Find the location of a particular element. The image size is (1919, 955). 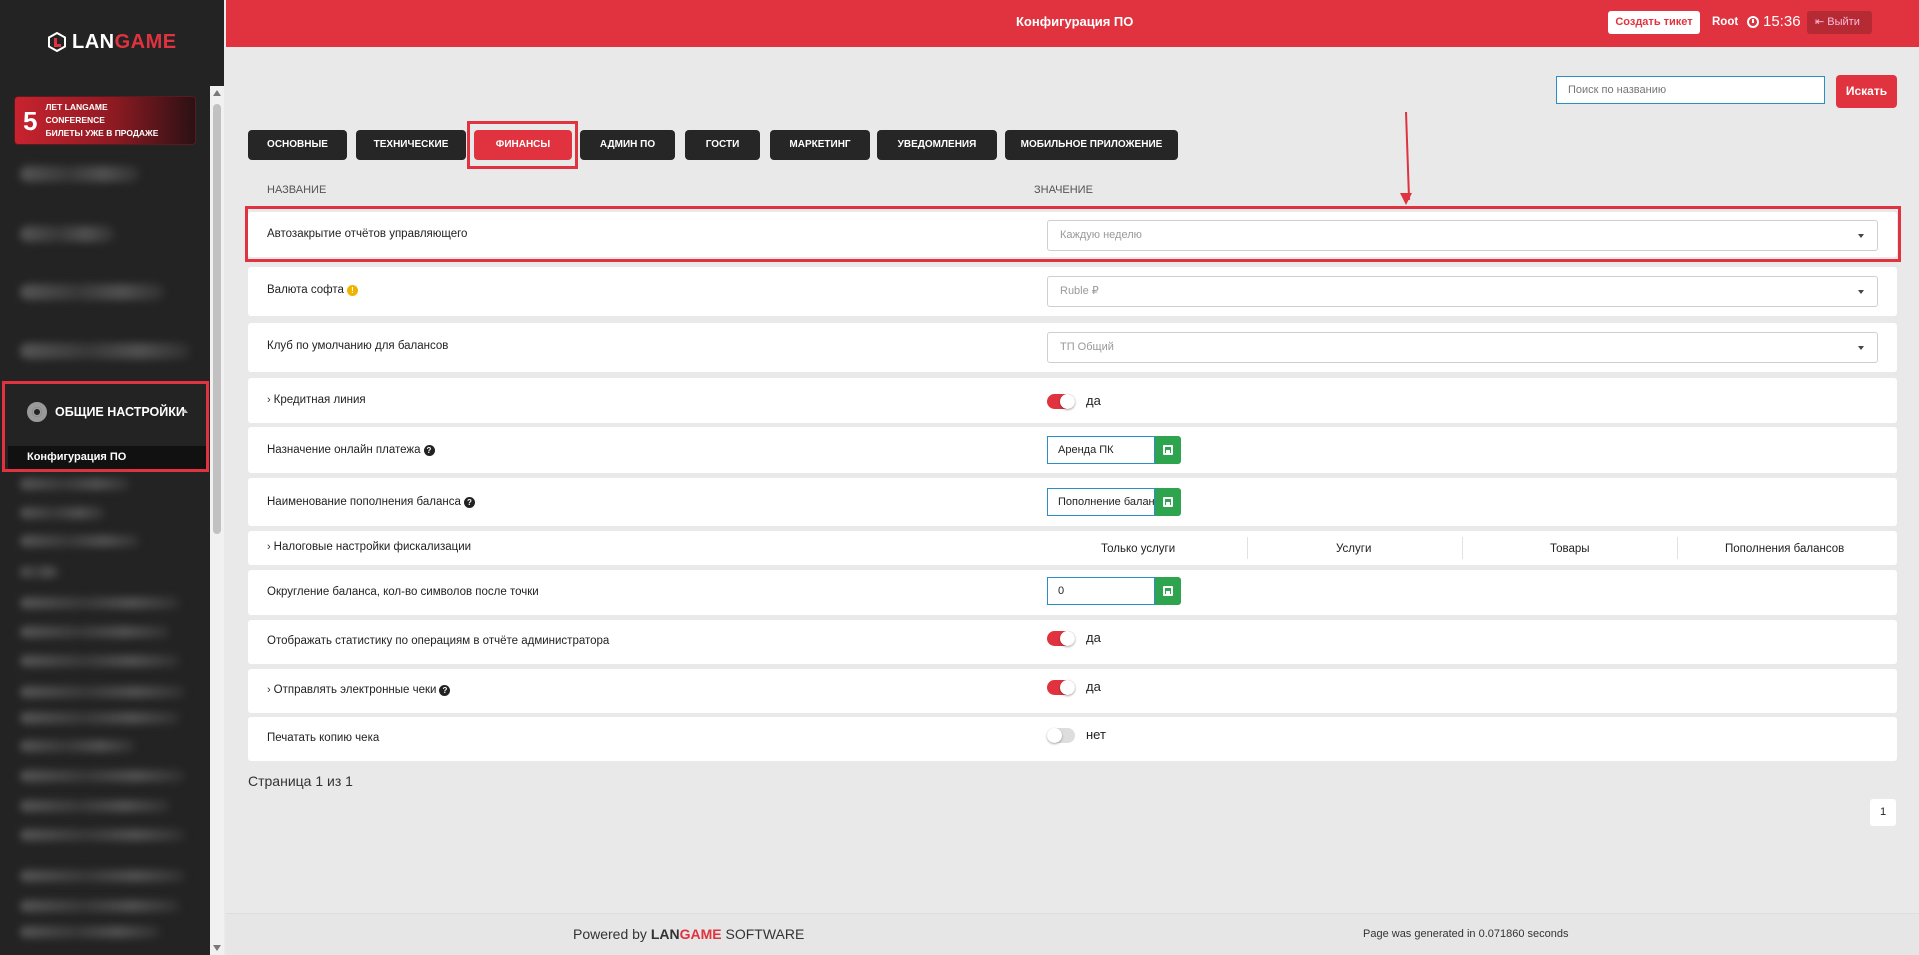

tab-basic: Основные is located at coordinates (297, 145).